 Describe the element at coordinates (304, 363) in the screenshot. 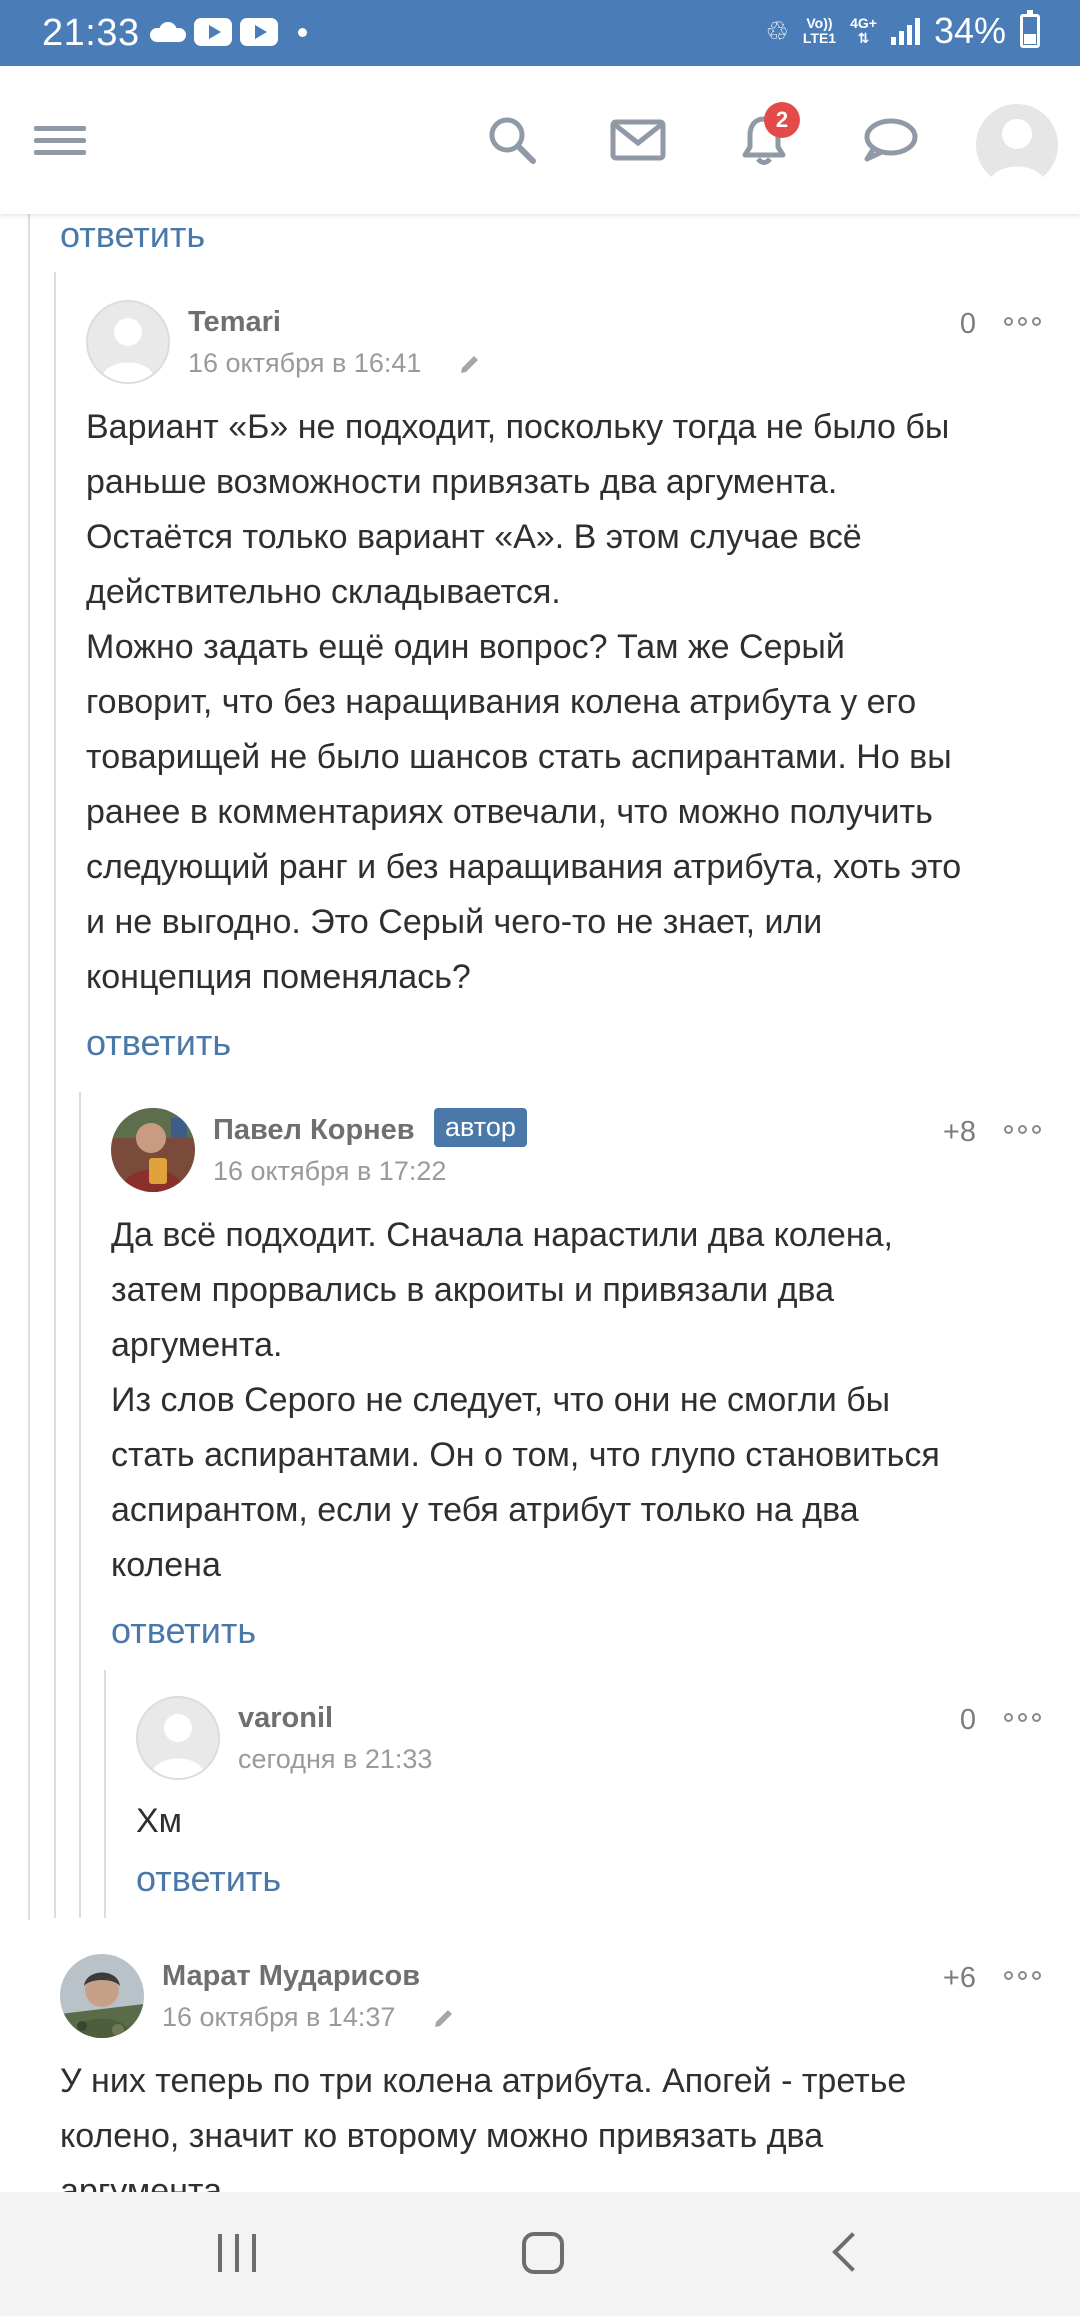

I see `comment-date: 16 октября в 16:41` at that location.